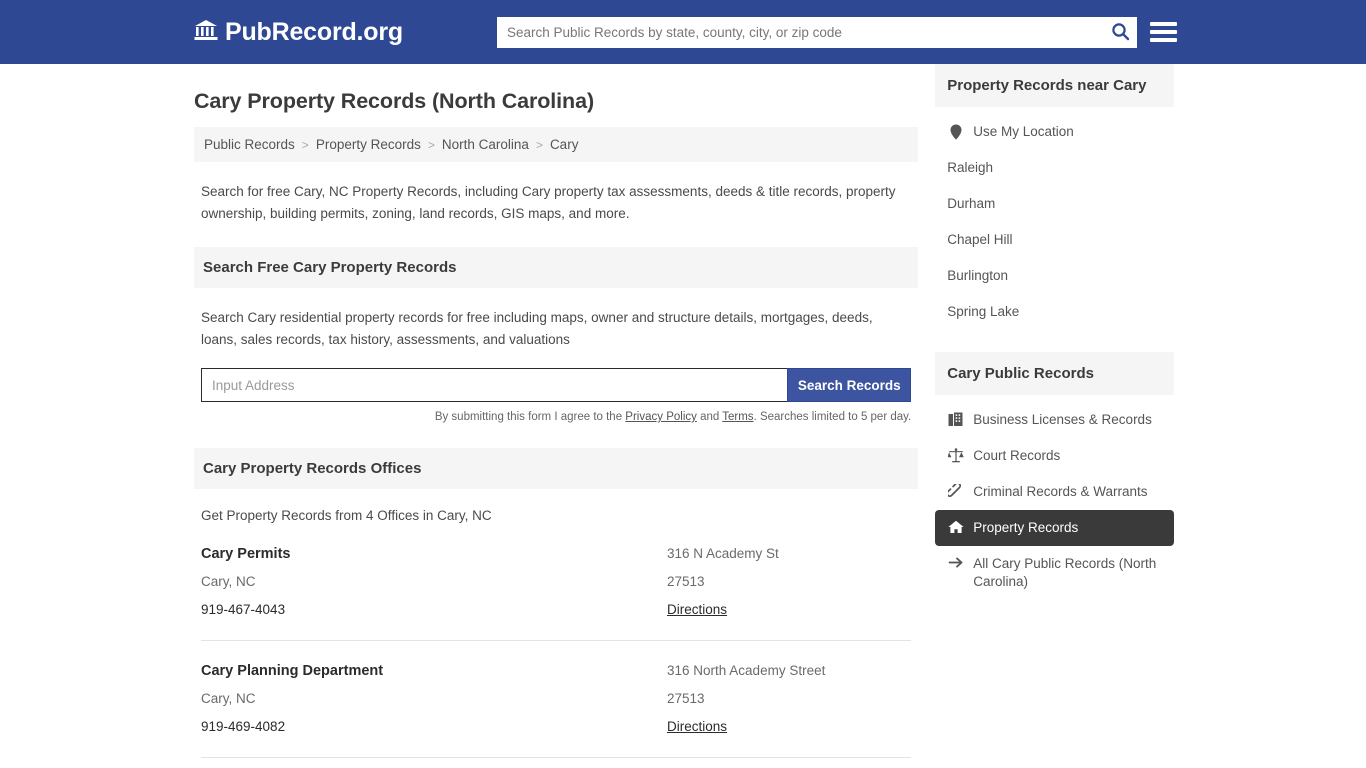 The image size is (1366, 768). I want to click on privacy-policy-link: Privacy Policy, so click(661, 417).